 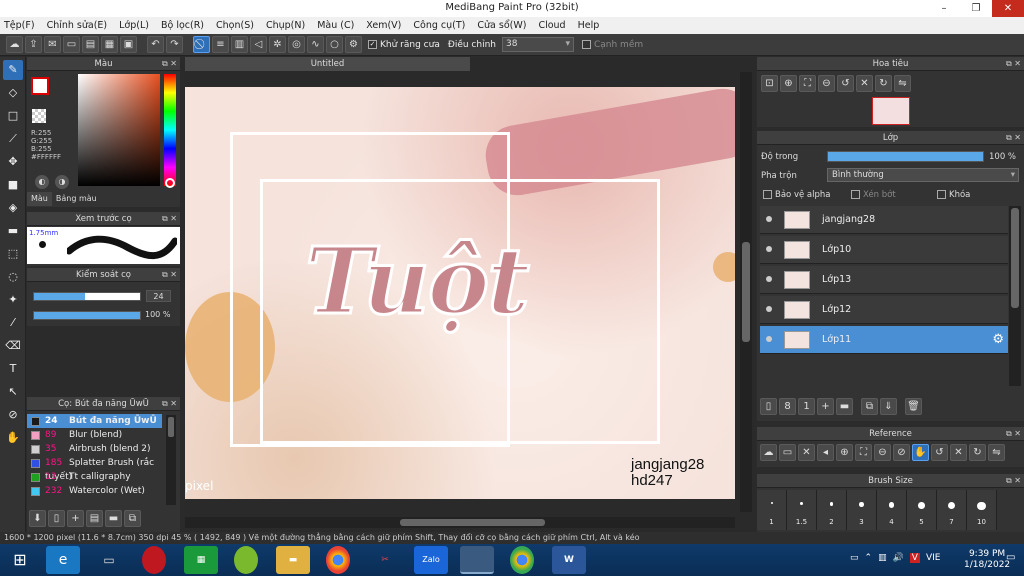 What do you see at coordinates (315, 44) in the screenshot?
I see `curve-snap-icon: ∿` at bounding box center [315, 44].